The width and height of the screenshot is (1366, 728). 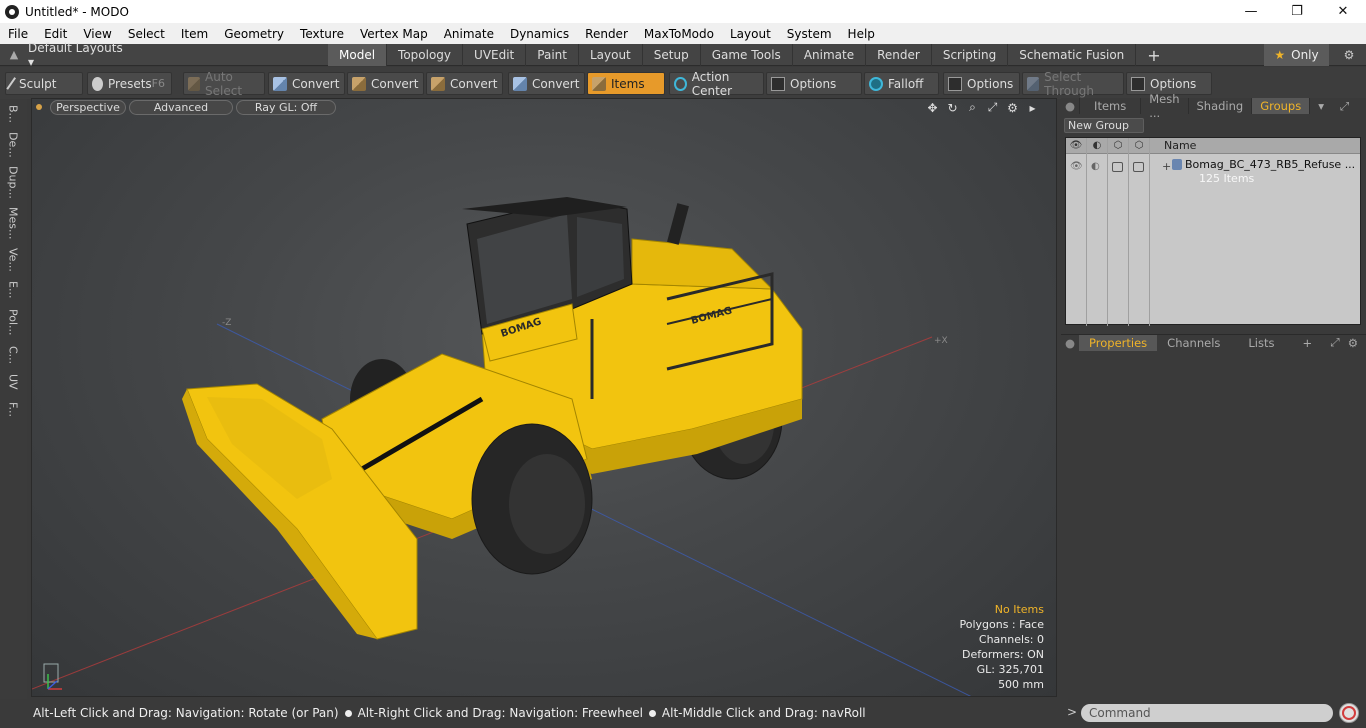 I want to click on tab-paint: Paint, so click(x=552, y=55).